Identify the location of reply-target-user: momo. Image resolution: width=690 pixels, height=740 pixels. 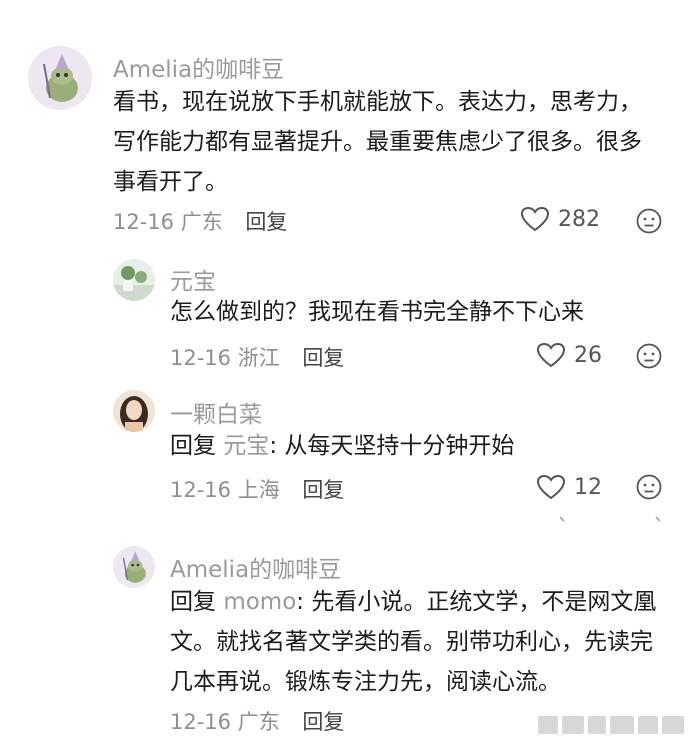
(259, 602).